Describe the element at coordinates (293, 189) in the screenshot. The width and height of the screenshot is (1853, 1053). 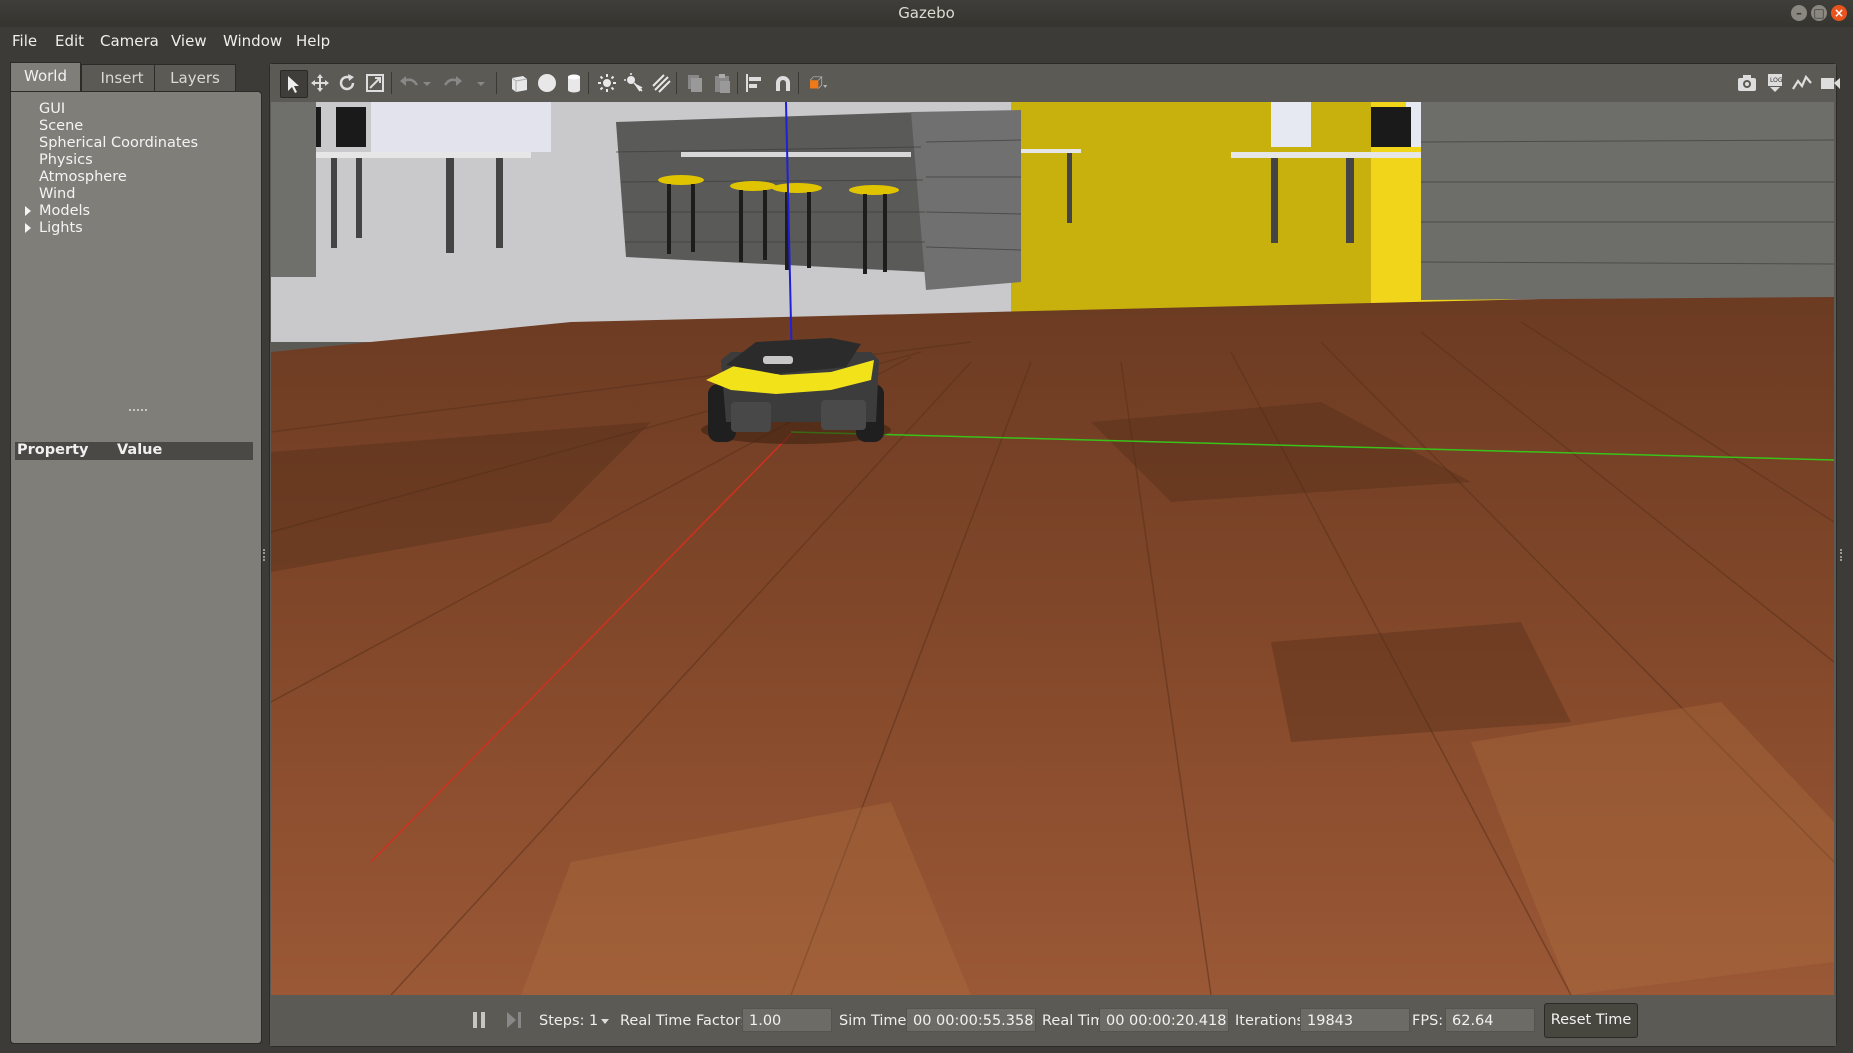
I see `stone-pillar-left` at that location.